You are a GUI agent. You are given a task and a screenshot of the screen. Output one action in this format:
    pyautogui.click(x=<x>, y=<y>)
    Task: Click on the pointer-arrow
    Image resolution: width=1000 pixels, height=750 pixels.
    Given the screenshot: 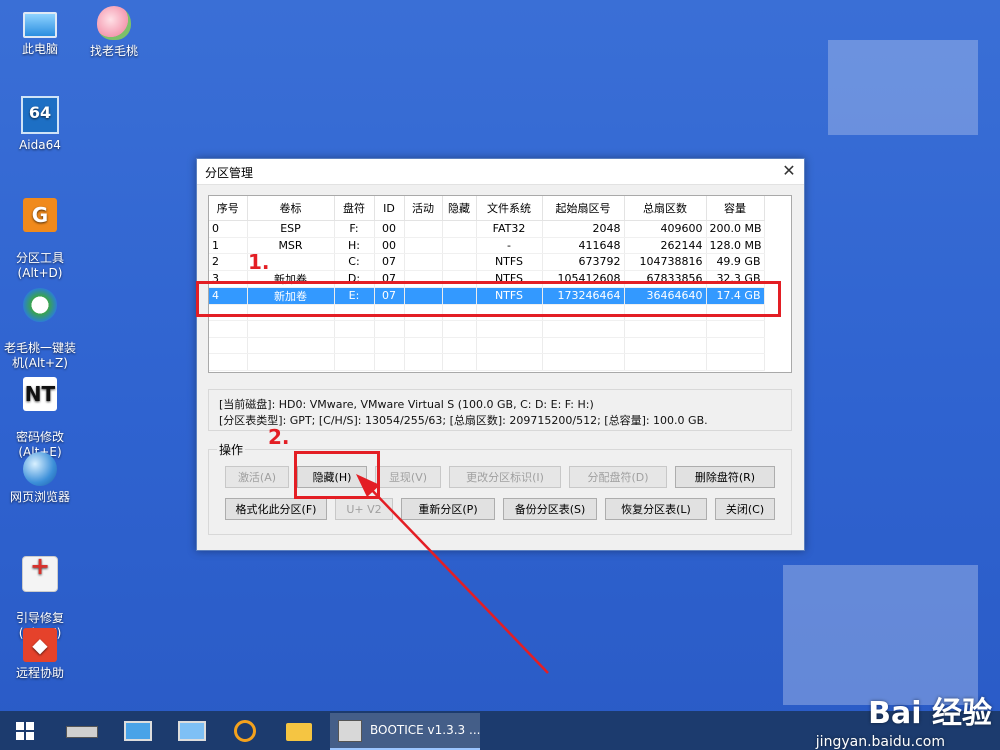 What is the action you would take?
    pyautogui.click(x=452, y=574)
    